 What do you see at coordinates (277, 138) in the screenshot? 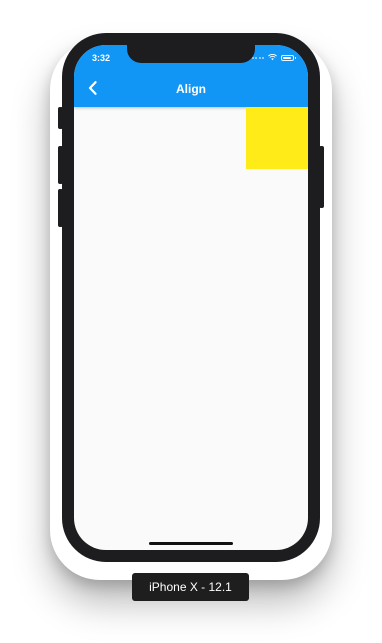
I see `aligned-box` at bounding box center [277, 138].